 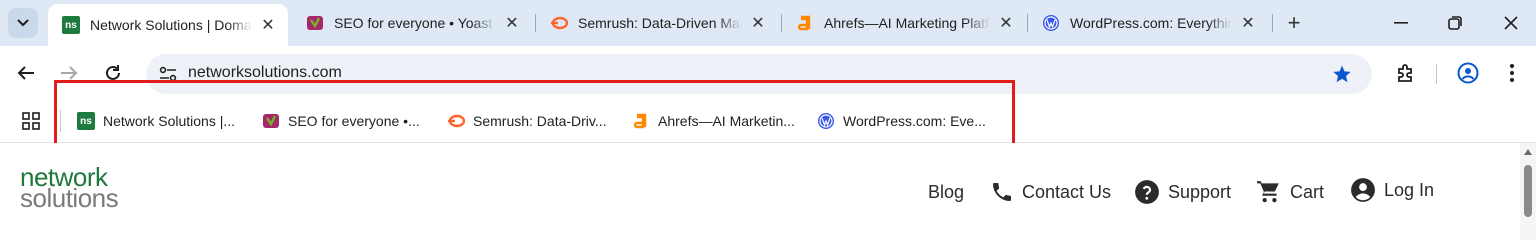 I want to click on nav-label: Blog, so click(x=946, y=191).